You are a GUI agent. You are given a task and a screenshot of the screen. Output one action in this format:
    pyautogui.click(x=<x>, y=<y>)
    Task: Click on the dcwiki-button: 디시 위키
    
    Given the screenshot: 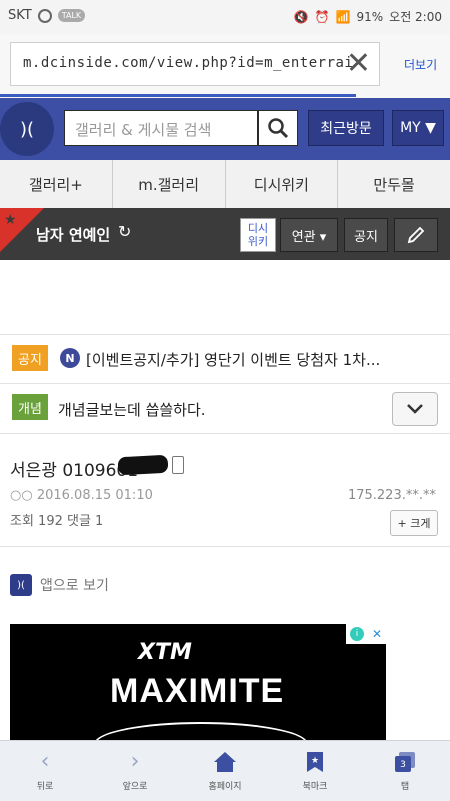 What is the action you would take?
    pyautogui.click(x=258, y=235)
    